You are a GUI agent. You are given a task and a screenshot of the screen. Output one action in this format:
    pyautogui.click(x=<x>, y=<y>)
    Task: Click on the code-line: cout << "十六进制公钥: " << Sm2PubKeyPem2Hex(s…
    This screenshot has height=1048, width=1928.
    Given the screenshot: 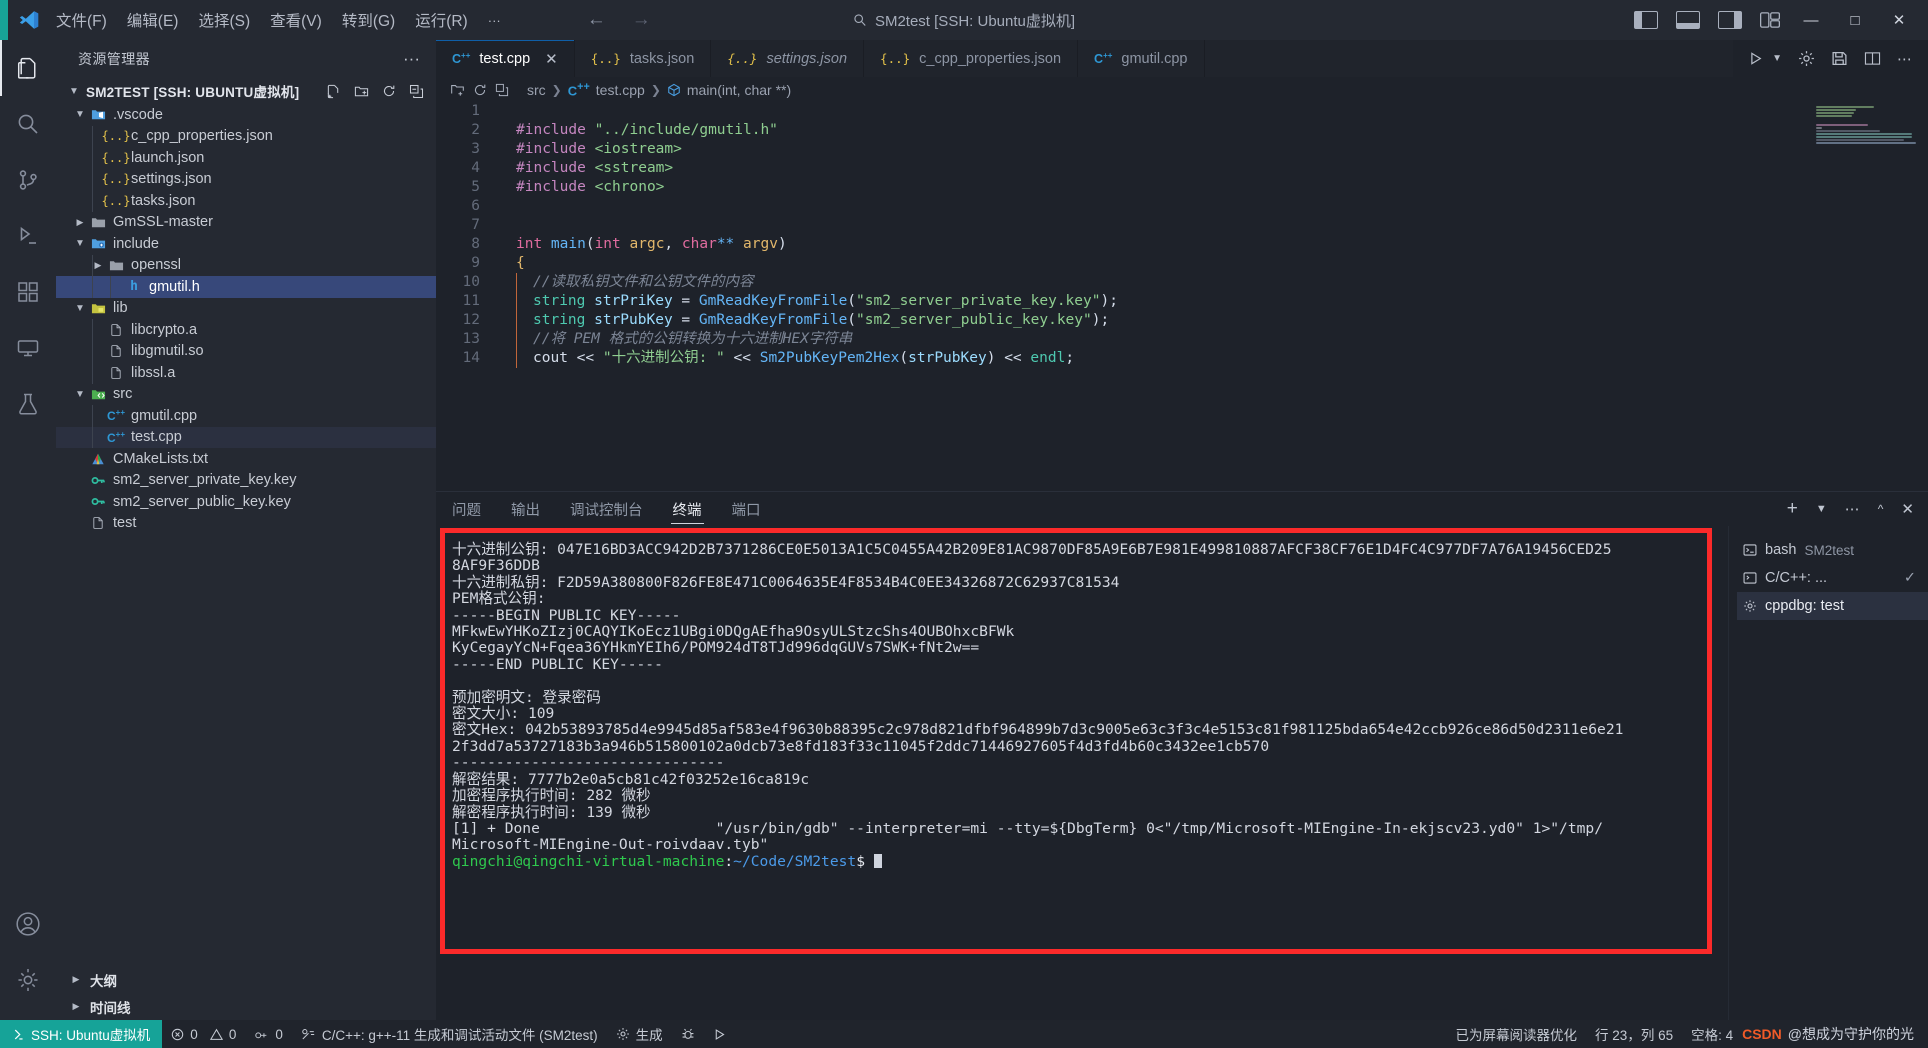 What is the action you would take?
    pyautogui.click(x=1211, y=358)
    